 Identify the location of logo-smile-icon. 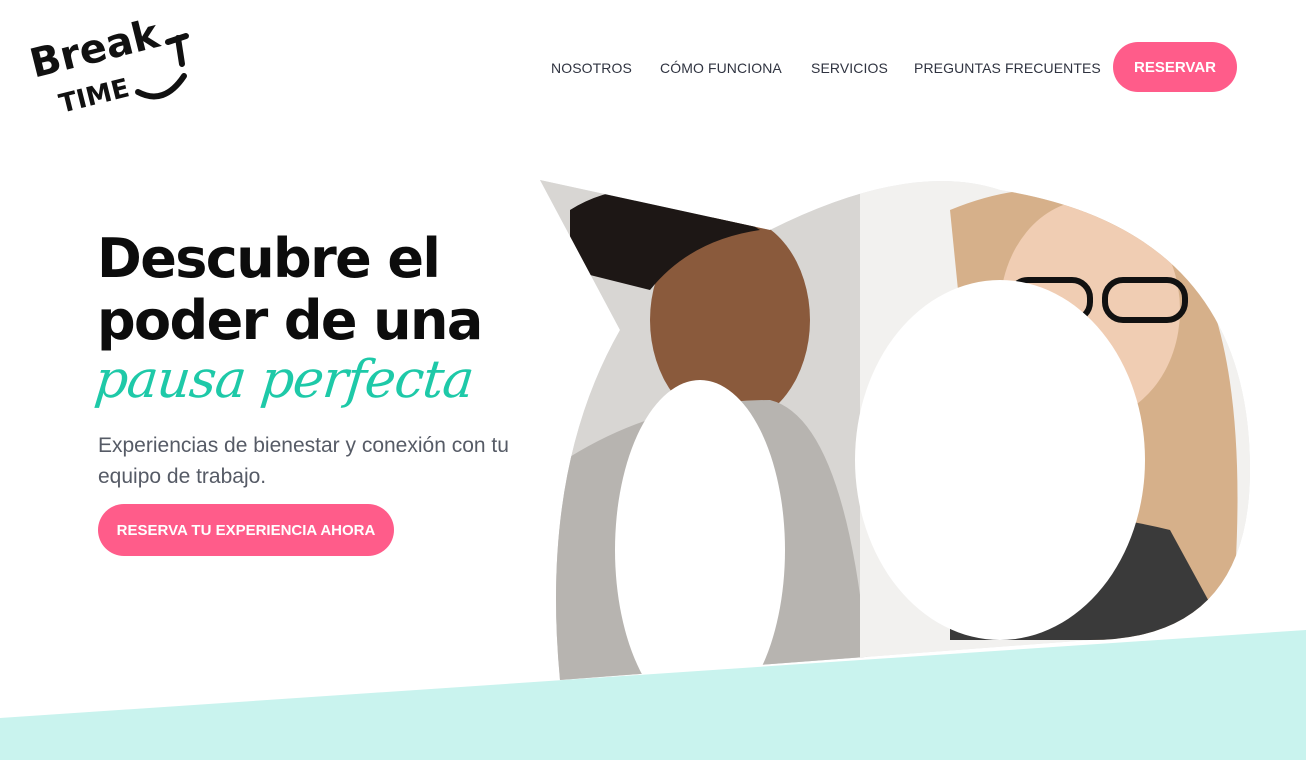
(161, 86).